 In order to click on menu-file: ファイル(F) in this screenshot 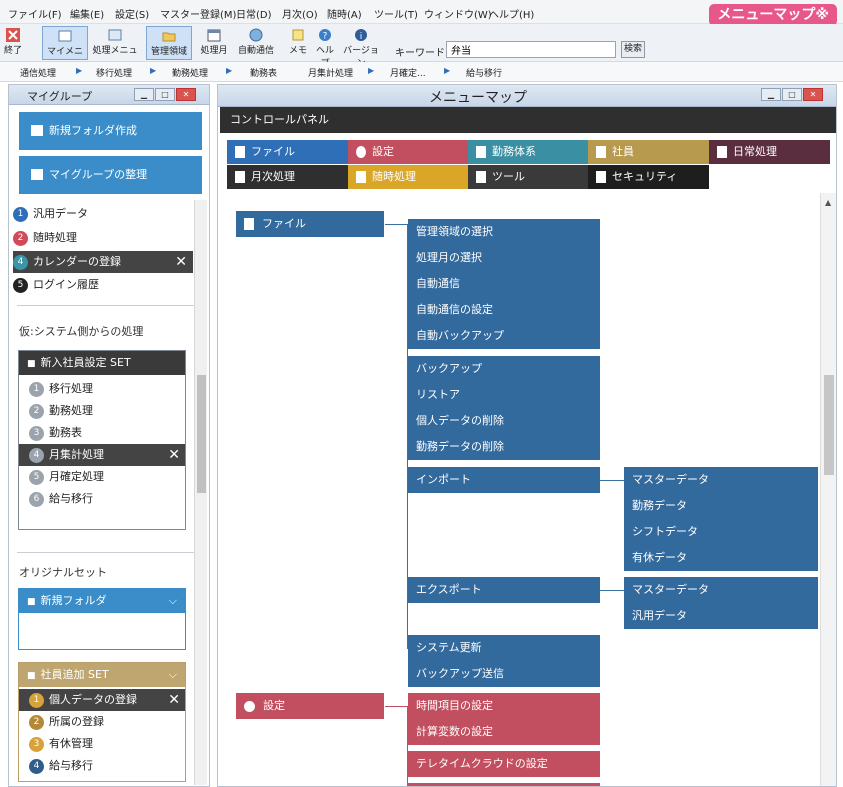, I will do `click(35, 13)`.